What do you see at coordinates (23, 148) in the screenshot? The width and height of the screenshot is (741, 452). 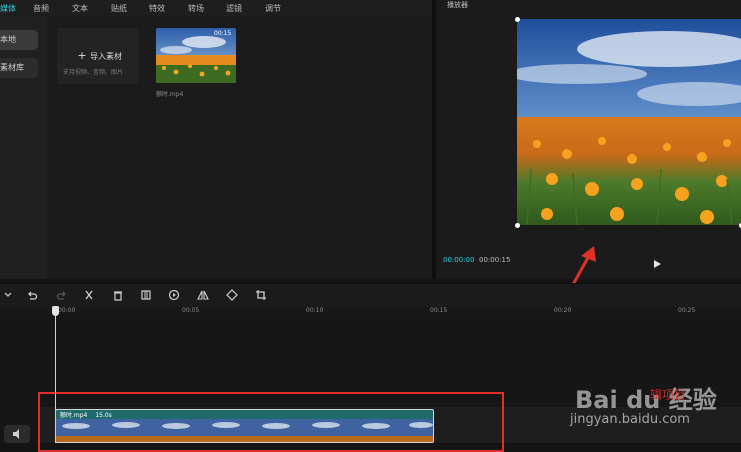 I see `media-sidebar` at bounding box center [23, 148].